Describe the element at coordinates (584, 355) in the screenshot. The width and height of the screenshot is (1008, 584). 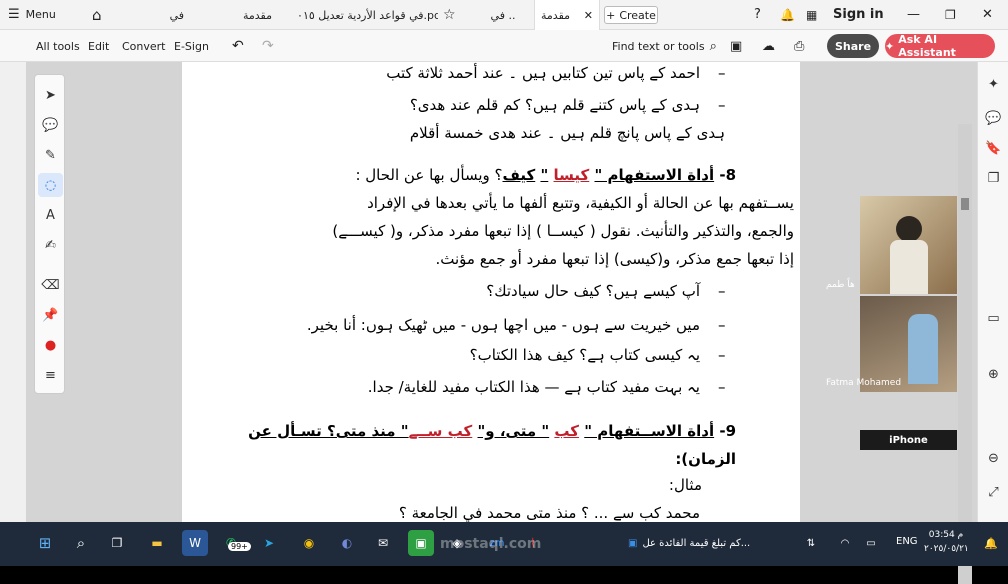
I see `doc-line: یہ کیسی کتاب ہے؟ كيف هذا الكتاب؟` at that location.